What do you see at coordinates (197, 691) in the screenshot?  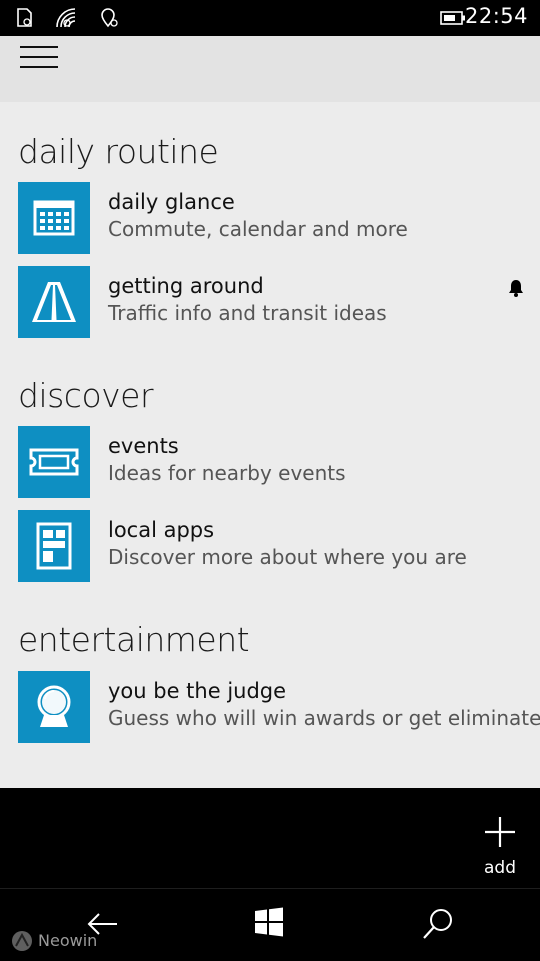 I see `item-title: you be the judge` at bounding box center [197, 691].